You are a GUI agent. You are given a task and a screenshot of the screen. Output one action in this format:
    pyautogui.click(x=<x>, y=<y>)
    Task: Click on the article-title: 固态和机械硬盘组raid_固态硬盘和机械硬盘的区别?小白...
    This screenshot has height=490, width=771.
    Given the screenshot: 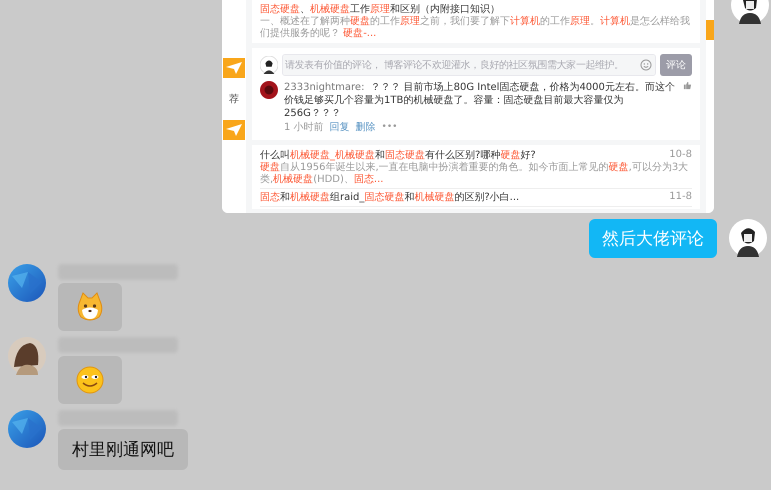 What is the action you would take?
    pyautogui.click(x=390, y=197)
    